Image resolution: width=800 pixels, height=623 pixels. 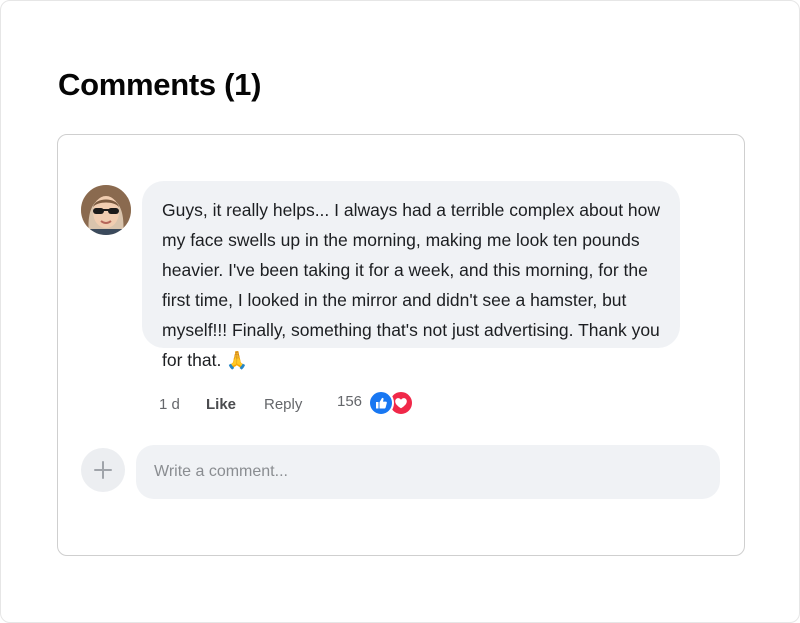 What do you see at coordinates (428, 472) in the screenshot?
I see `comment-input` at bounding box center [428, 472].